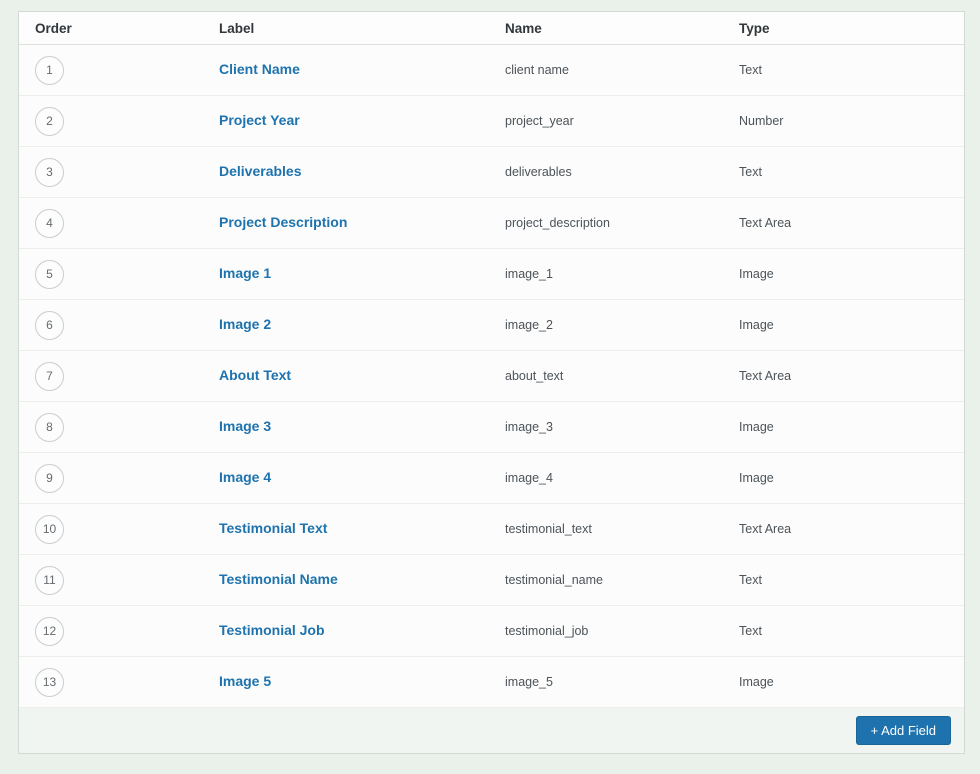 The height and width of the screenshot is (774, 980). I want to click on table-row: 13 Image 5 image_5 Image, so click(491, 682).